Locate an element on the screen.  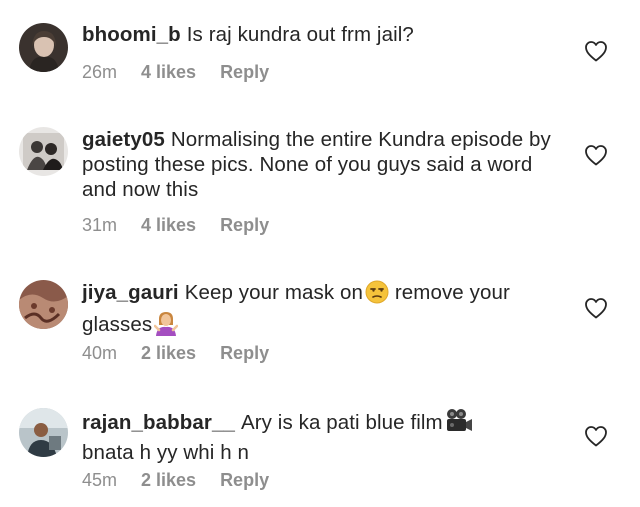
username: jiya_gauri is located at coordinates (130, 292).